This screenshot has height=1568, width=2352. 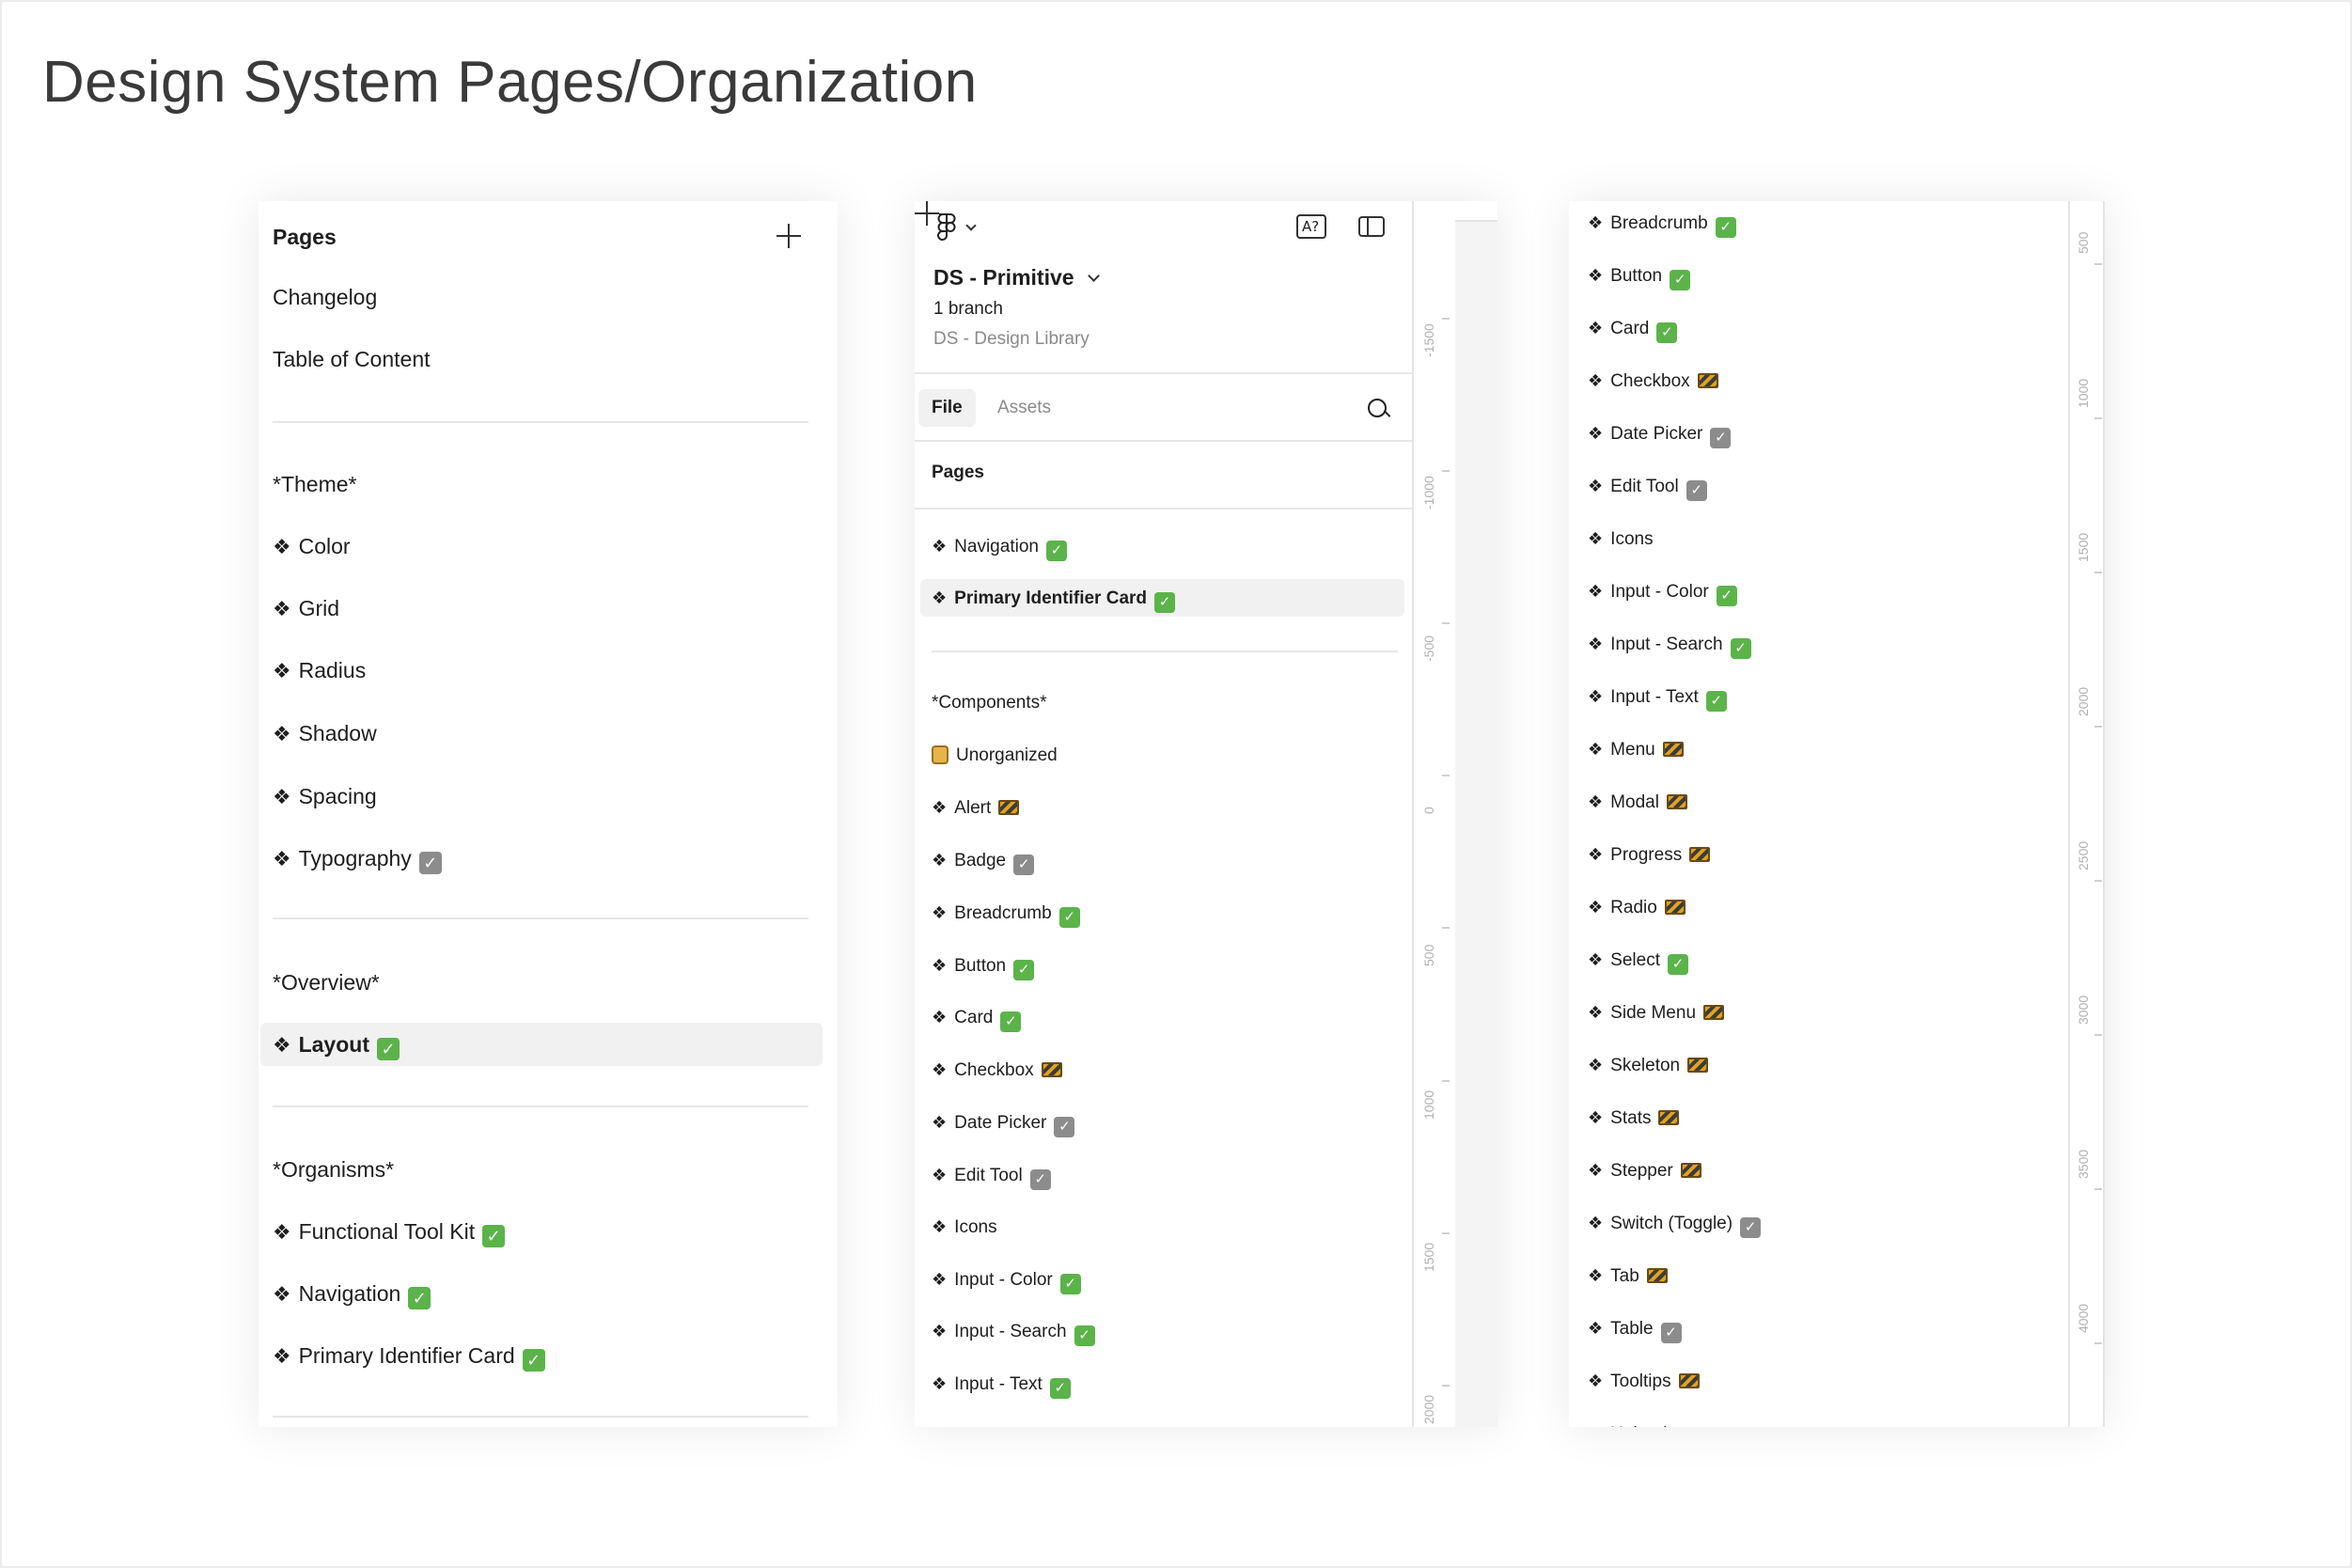 I want to click on page-item-label: Card, so click(x=974, y=1017).